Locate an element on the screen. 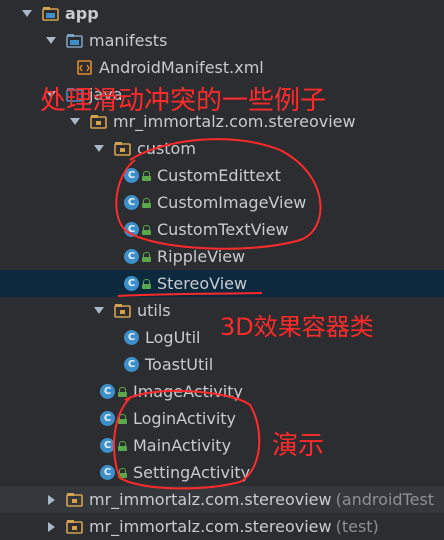 Image resolution: width=444 pixels, height=540 pixels. tree-item-rippleview: C RippleView is located at coordinates (222, 256).